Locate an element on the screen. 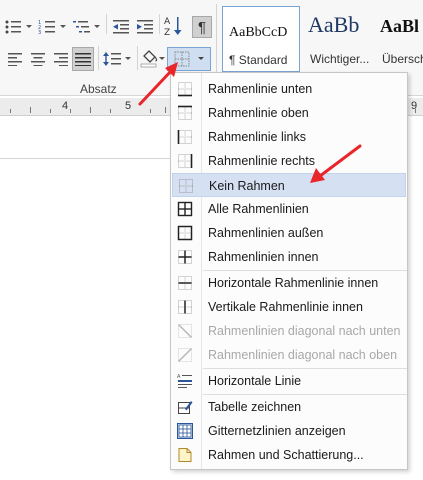 Image resolution: width=423 pixels, height=480 pixels. menu-item-show-gridlines: Gitternetzlinien anzeigen is located at coordinates (289, 431).